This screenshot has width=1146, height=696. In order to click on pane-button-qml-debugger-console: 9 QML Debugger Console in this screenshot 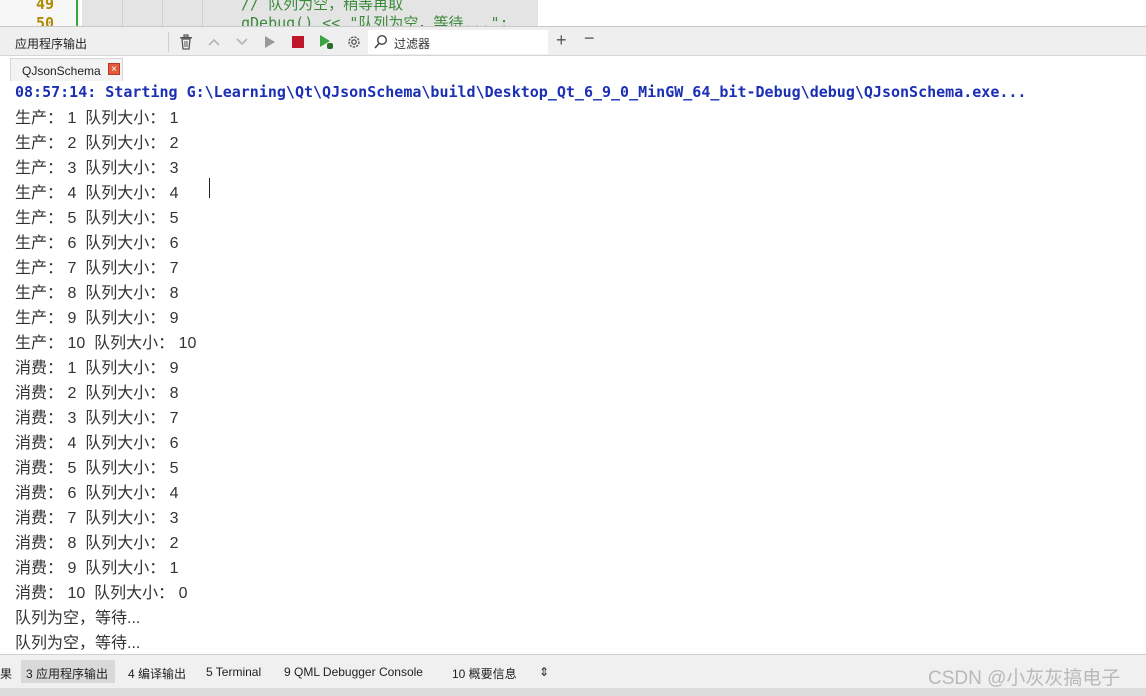, I will do `click(353, 672)`.